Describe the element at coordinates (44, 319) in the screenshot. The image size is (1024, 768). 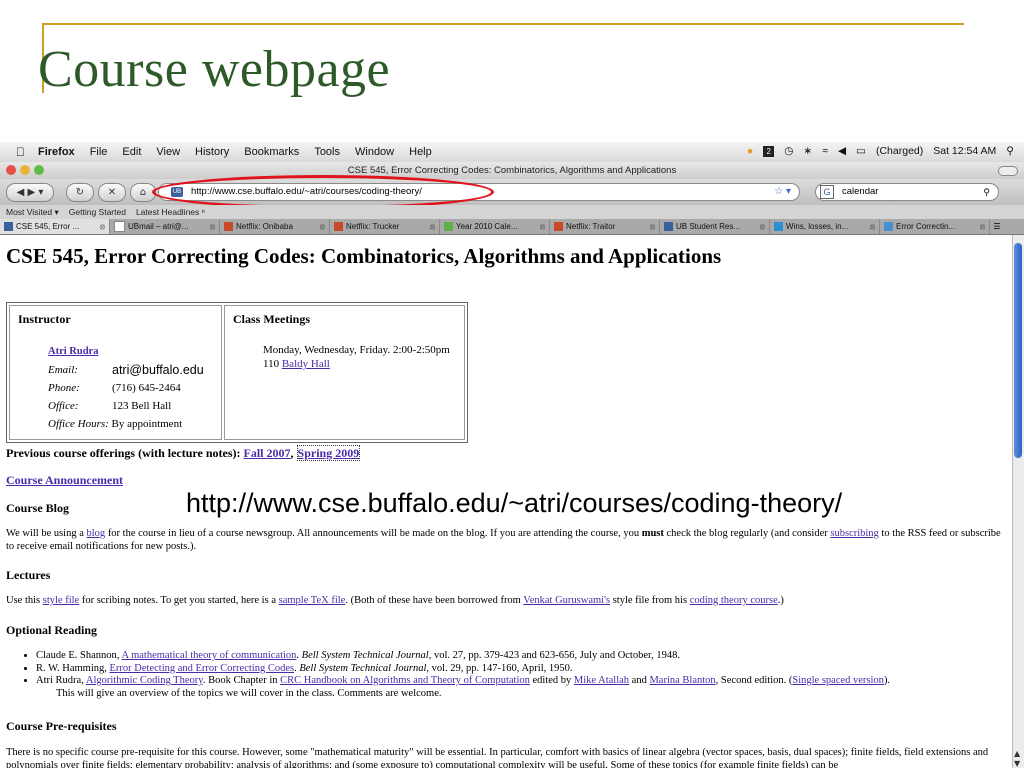
I see `instructor-title: Instructor` at that location.